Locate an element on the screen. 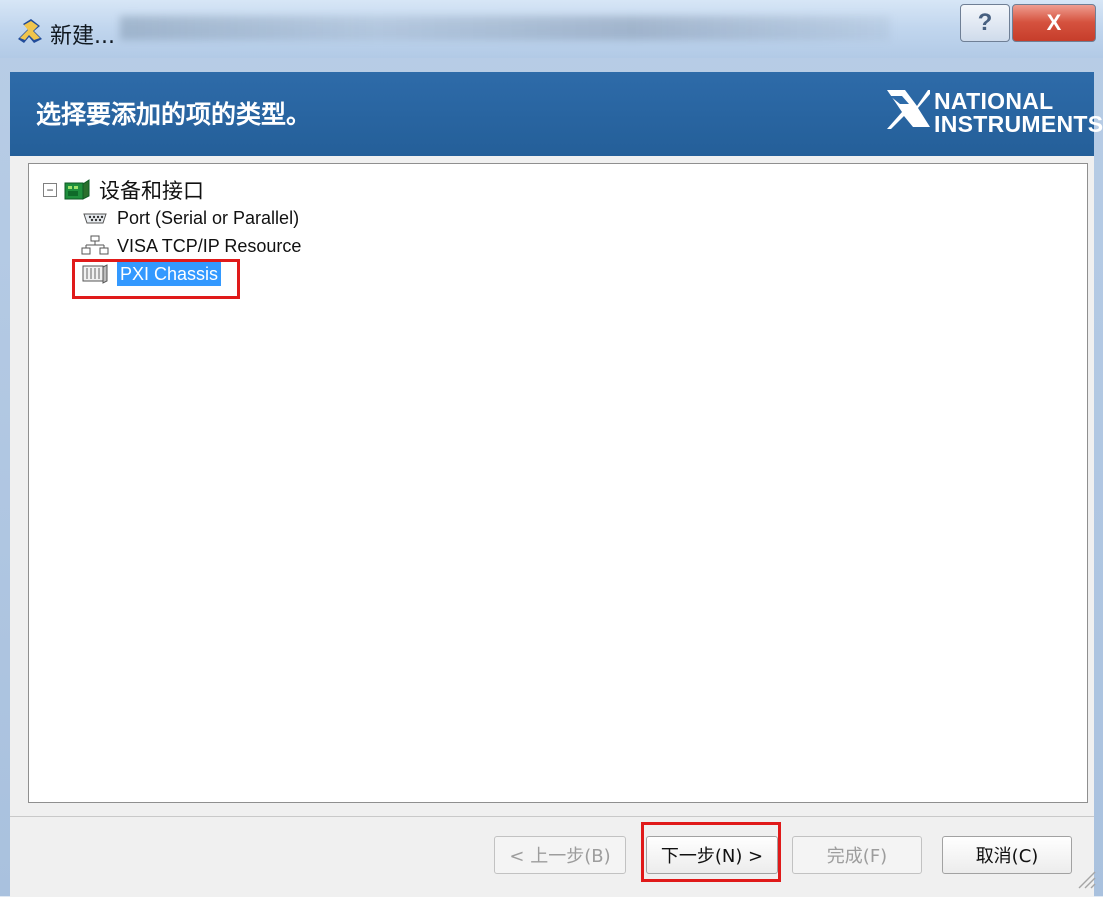 Image resolution: width=1103 pixels, height=897 pixels. resize-grip-icon is located at coordinates (1085, 878).